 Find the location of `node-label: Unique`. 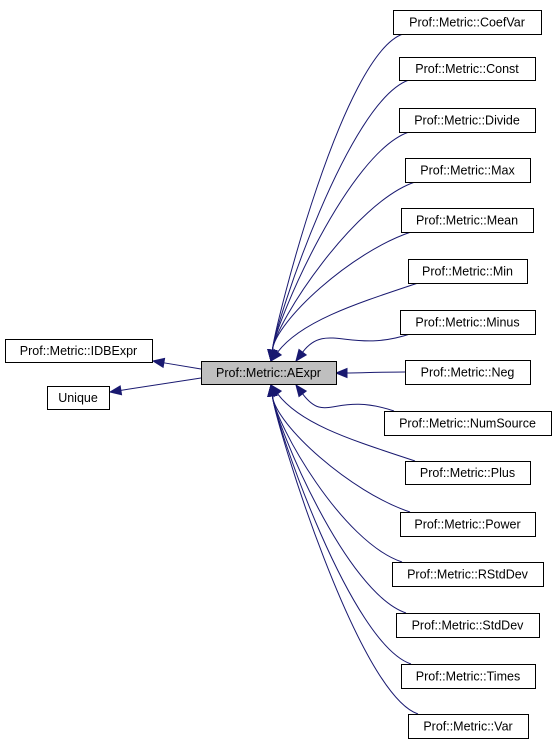

node-label: Unique is located at coordinates (78, 398).